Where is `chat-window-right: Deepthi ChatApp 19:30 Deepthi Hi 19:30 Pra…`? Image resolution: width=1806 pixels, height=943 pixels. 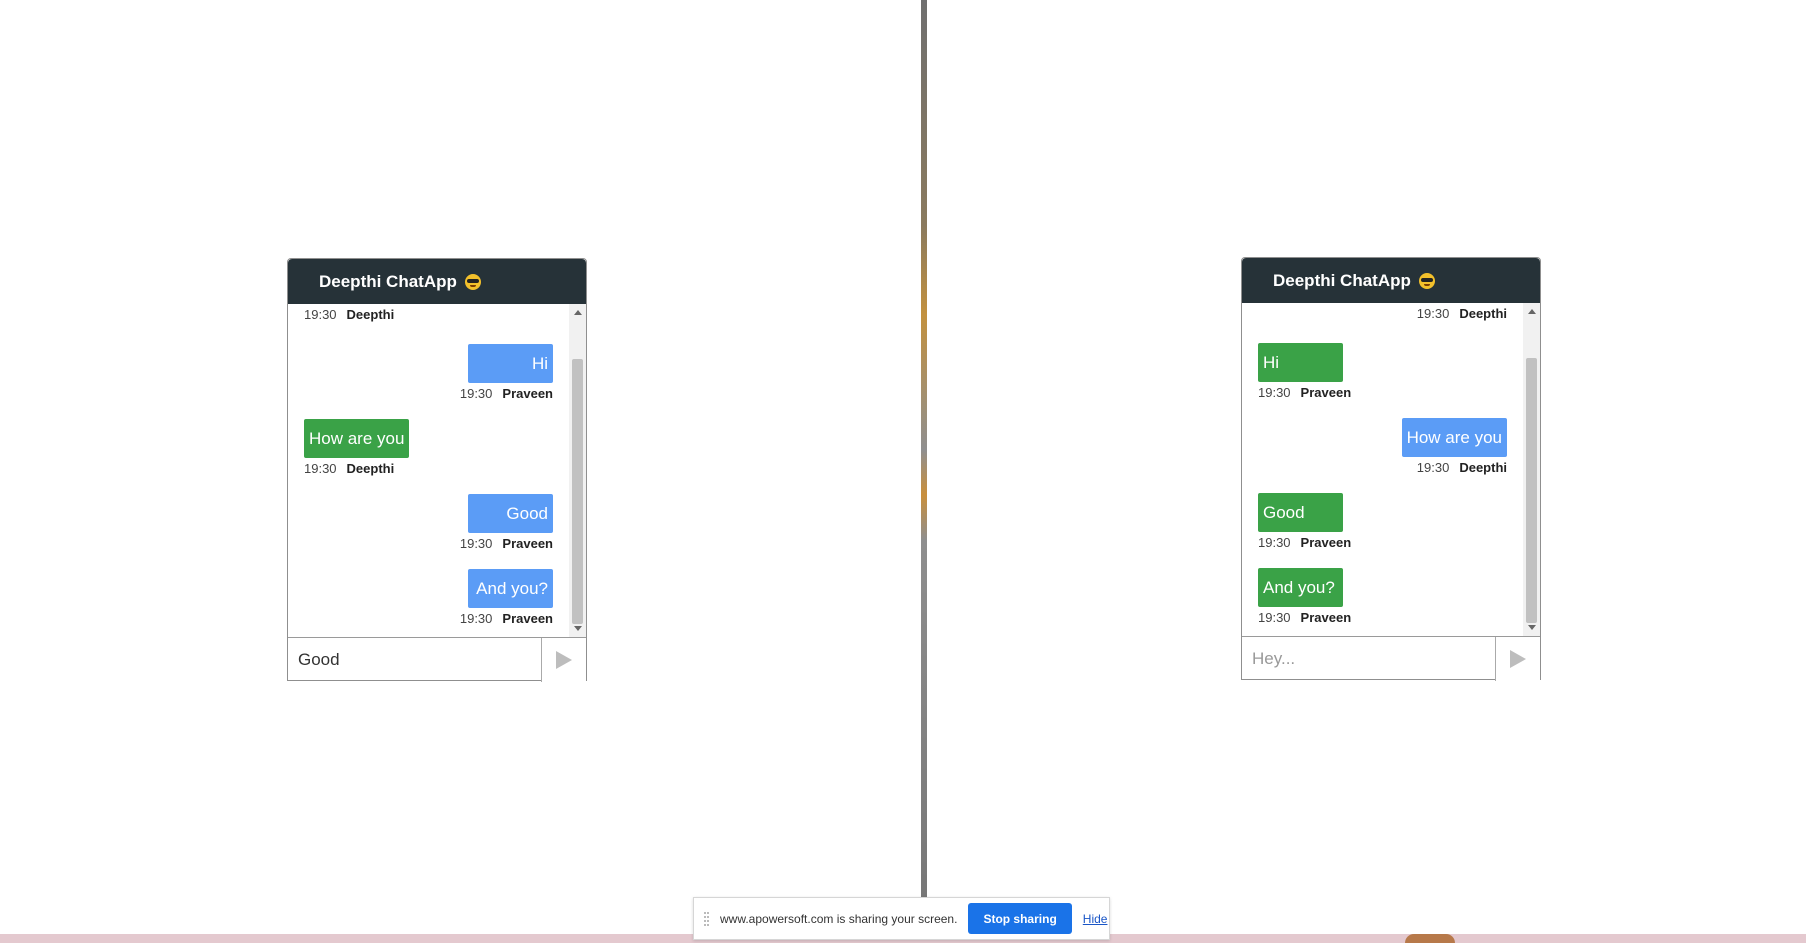 chat-window-right: Deepthi ChatApp 19:30 Deepthi Hi 19:30 Pra… is located at coordinates (1391, 469).